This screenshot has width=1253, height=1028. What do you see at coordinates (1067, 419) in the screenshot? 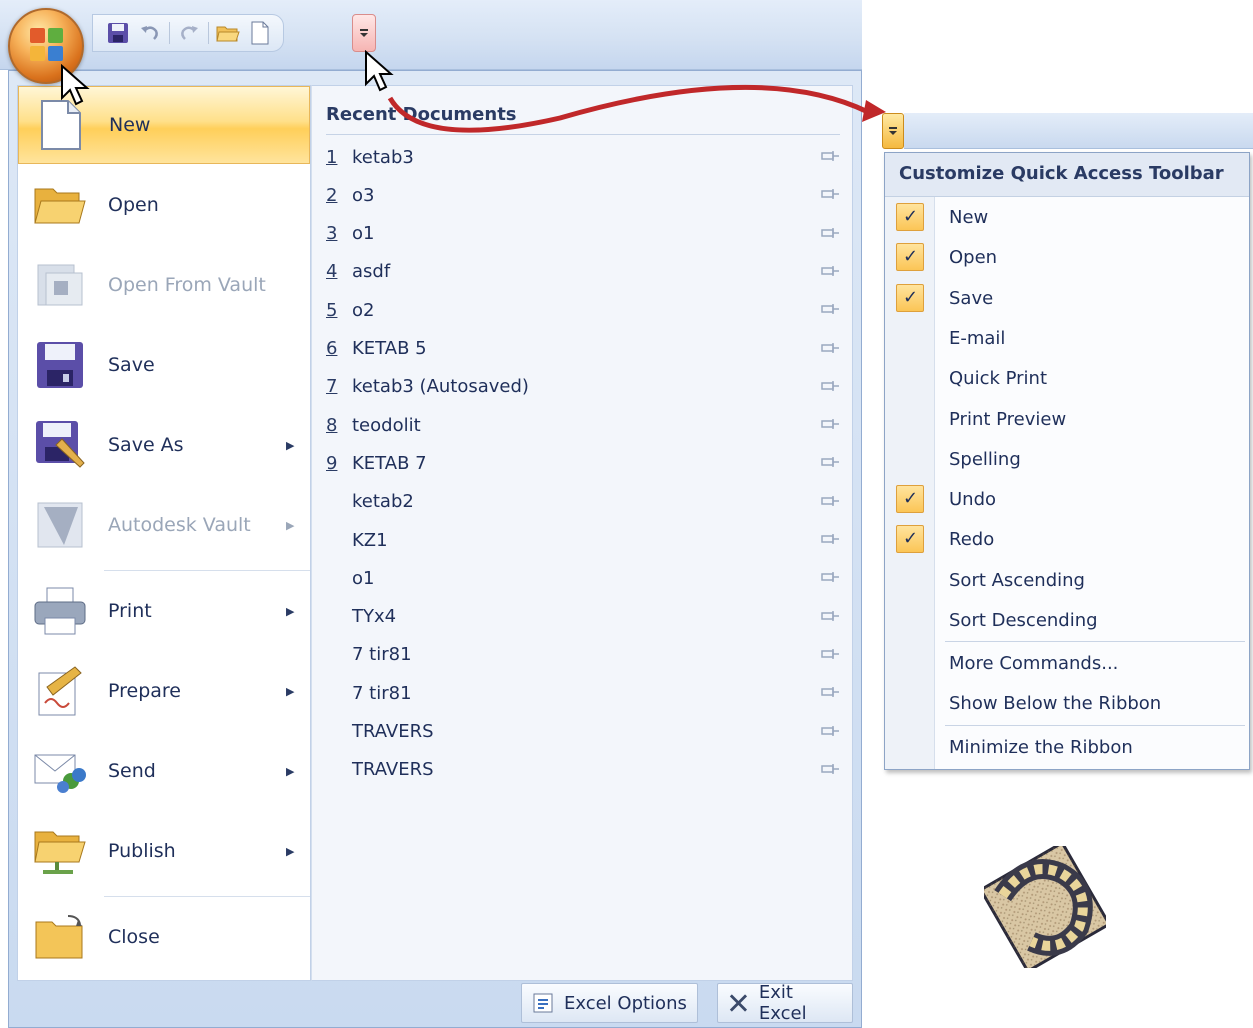
I see `customize-qat-item: Print Preview` at bounding box center [1067, 419].